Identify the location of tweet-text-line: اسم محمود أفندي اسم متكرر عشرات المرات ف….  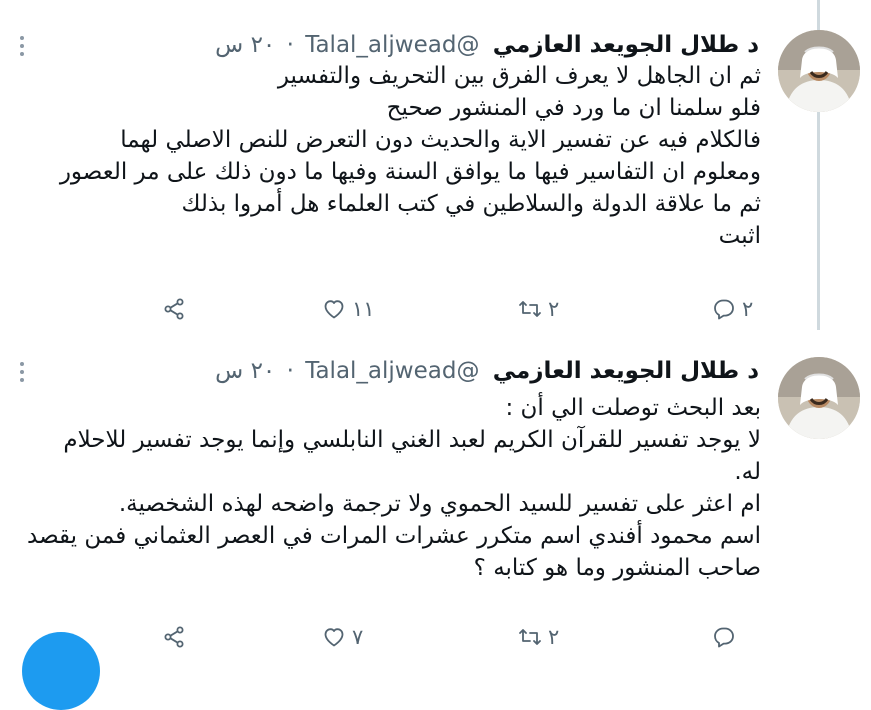
(394, 536).